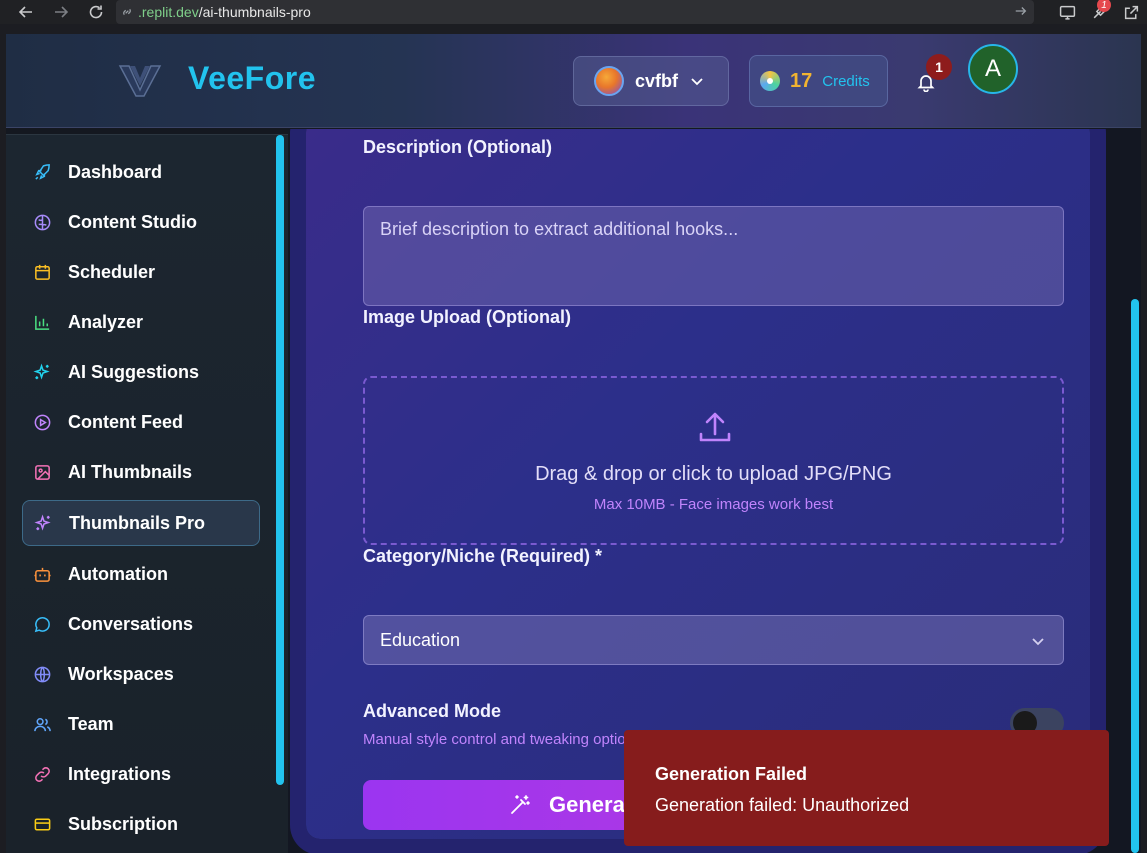 The height and width of the screenshot is (853, 1147). I want to click on veefore-logo-icon, so click(140, 81).